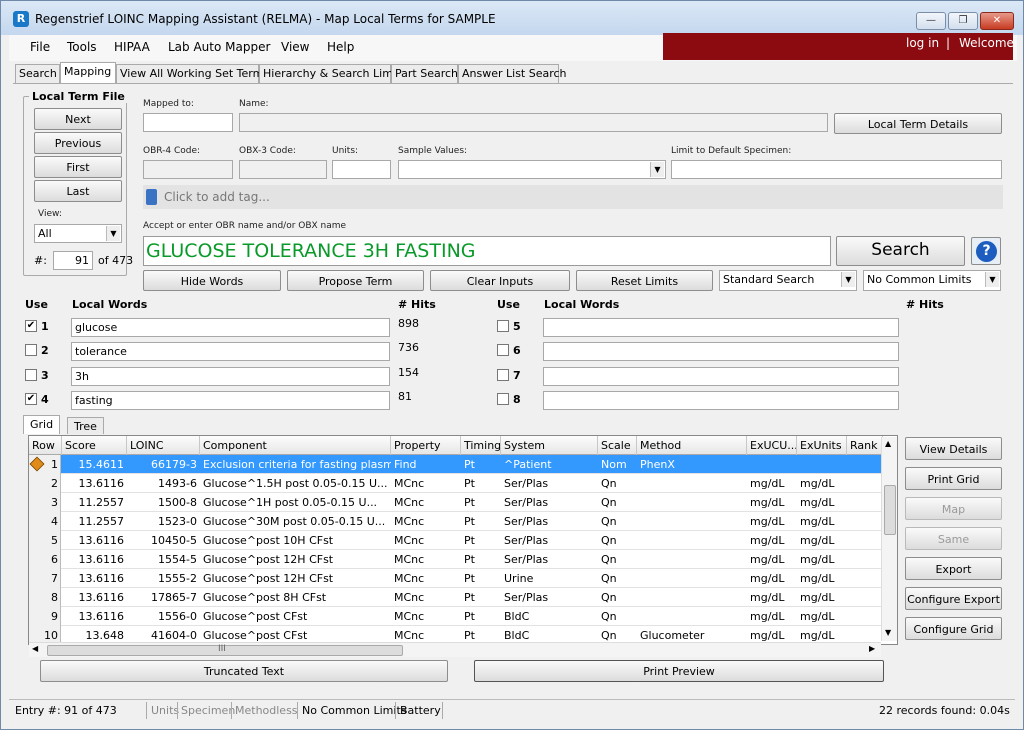 Image resolution: width=1024 pixels, height=730 pixels. What do you see at coordinates (986, 251) in the screenshot?
I see `help-button: ?` at bounding box center [986, 251].